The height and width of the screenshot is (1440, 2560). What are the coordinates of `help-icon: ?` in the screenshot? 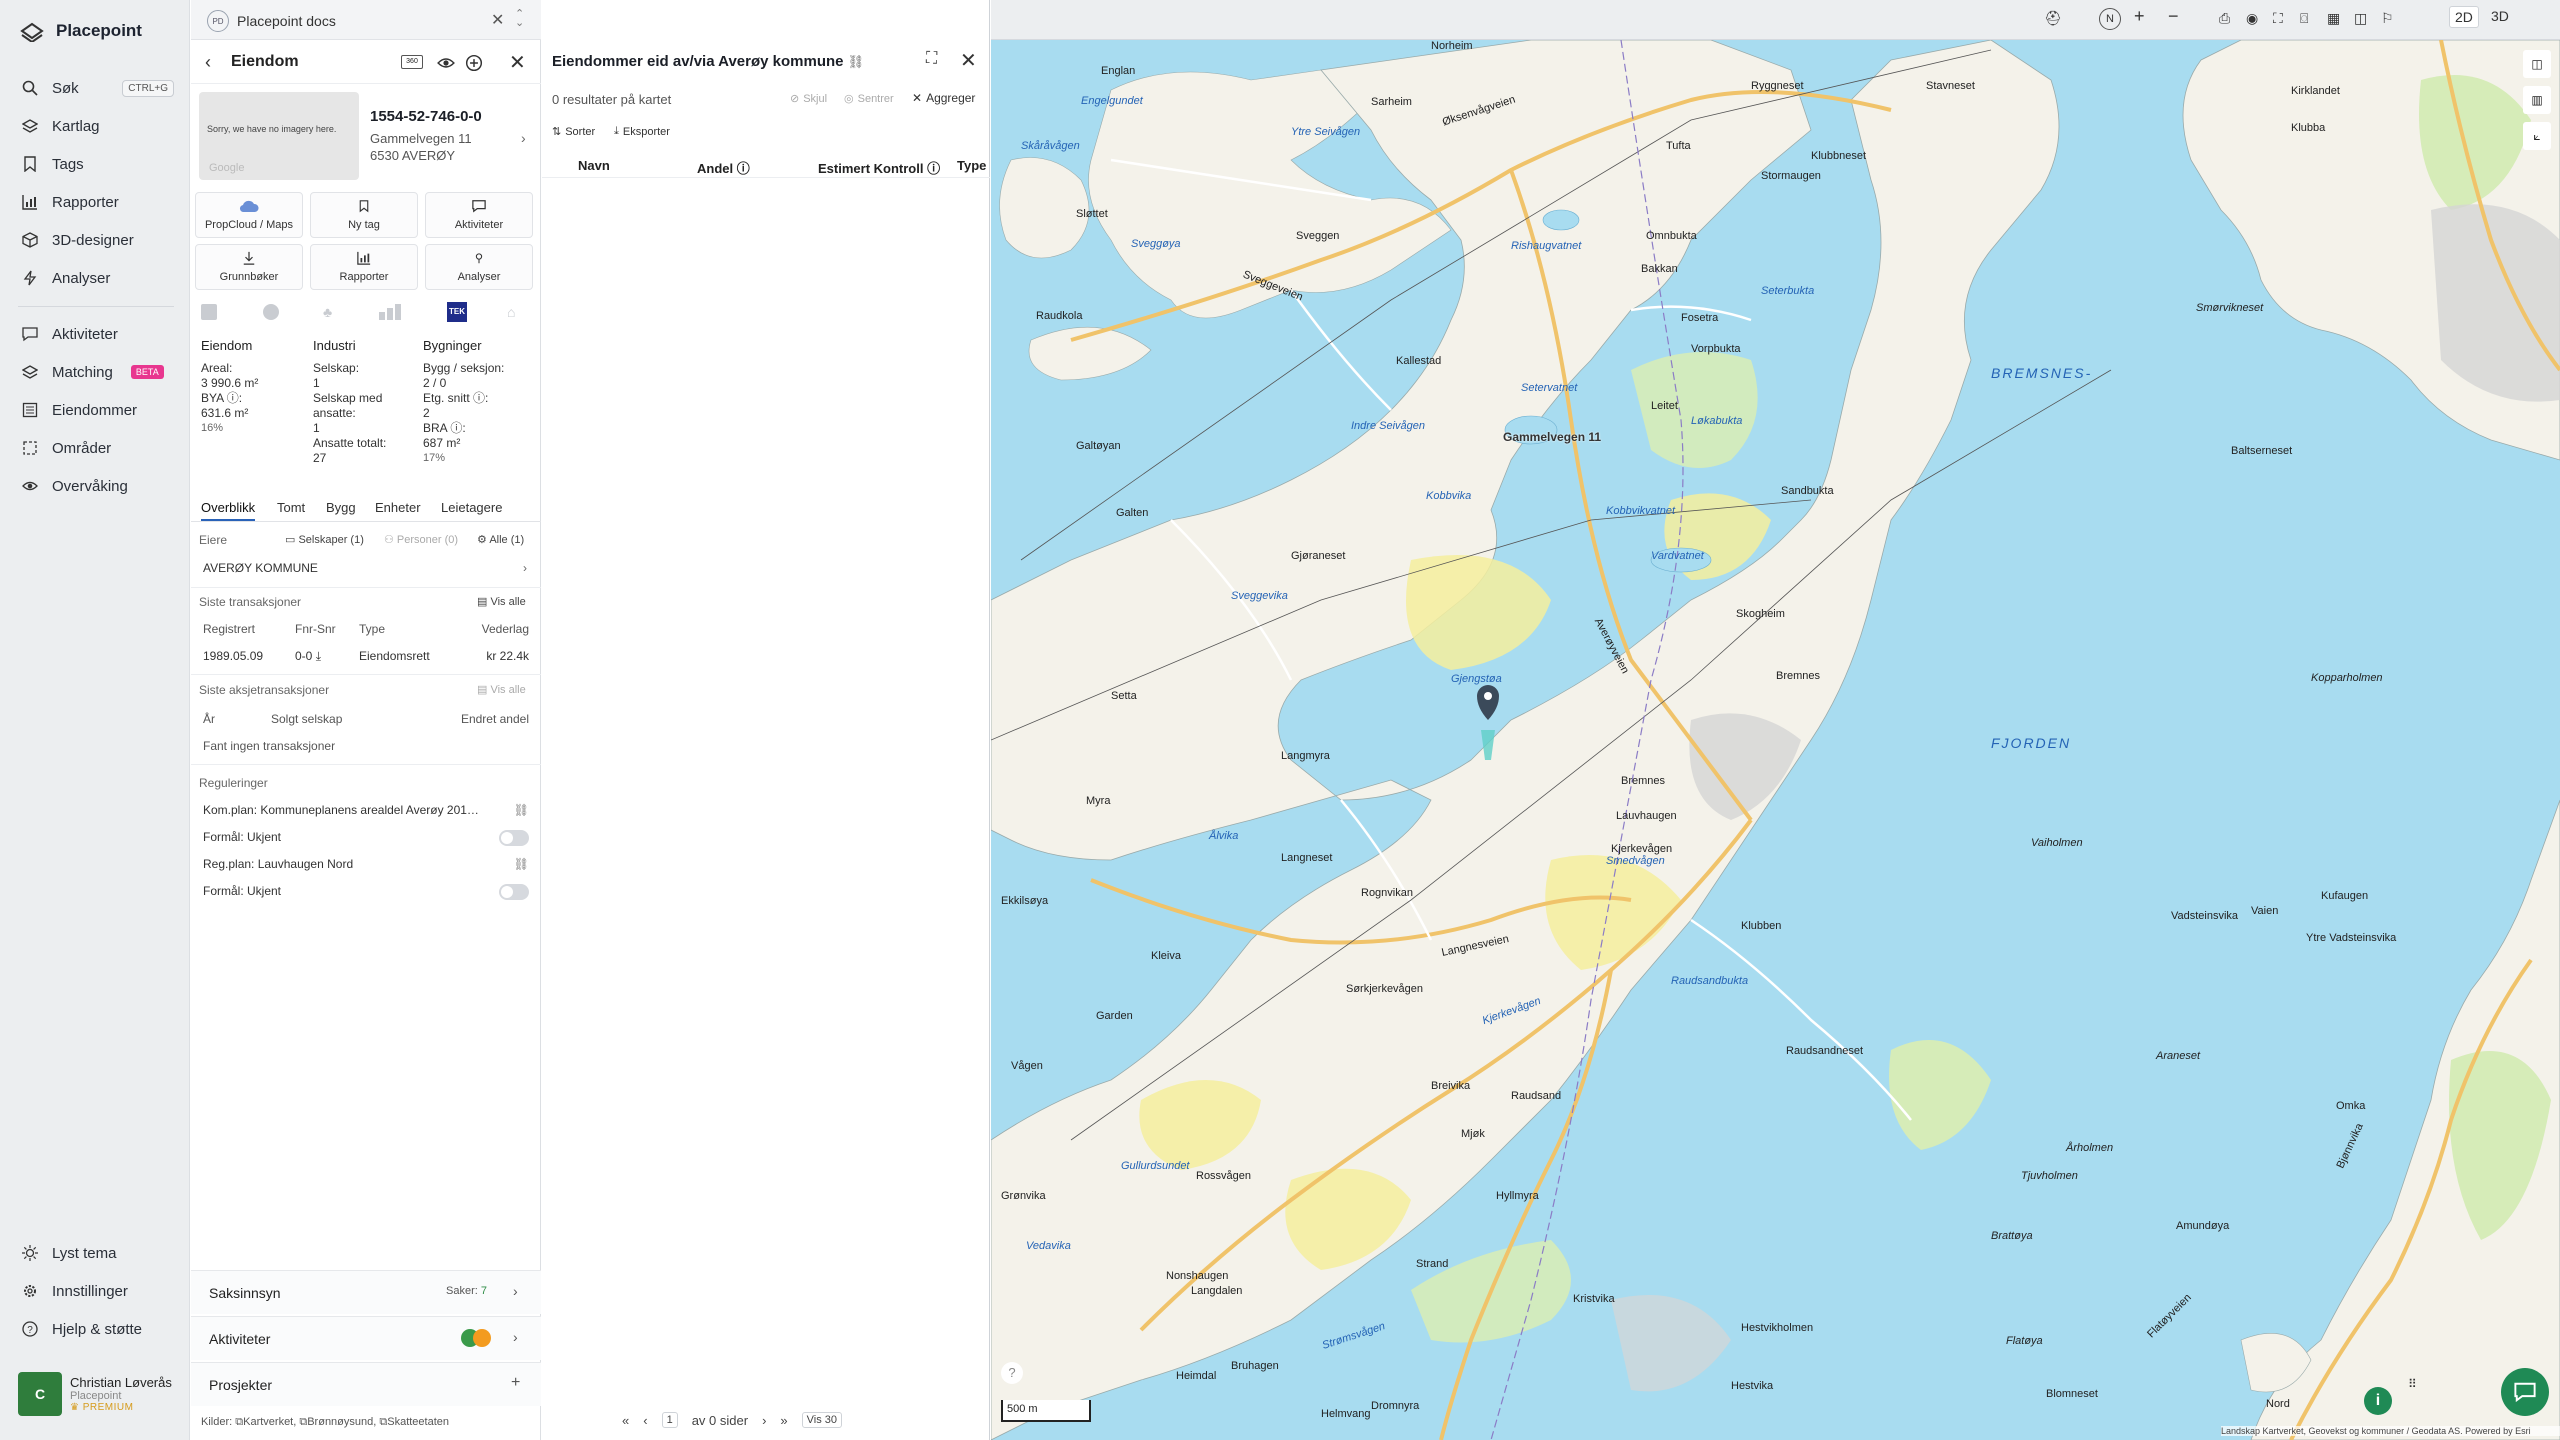 It's located at (1012, 1373).